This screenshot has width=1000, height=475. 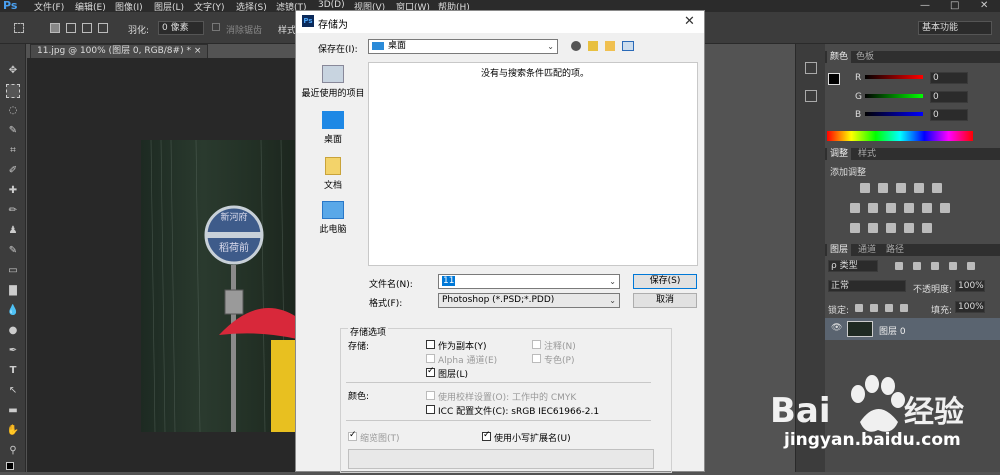 What do you see at coordinates (13, 251) in the screenshot?
I see `history-brush-tool-icon: ✎` at bounding box center [13, 251].